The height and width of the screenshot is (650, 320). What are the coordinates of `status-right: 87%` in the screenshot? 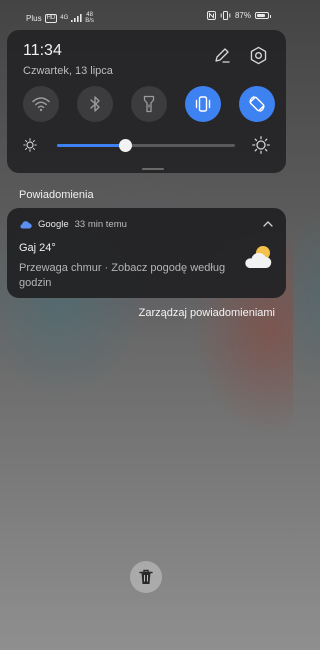 It's located at (238, 15).